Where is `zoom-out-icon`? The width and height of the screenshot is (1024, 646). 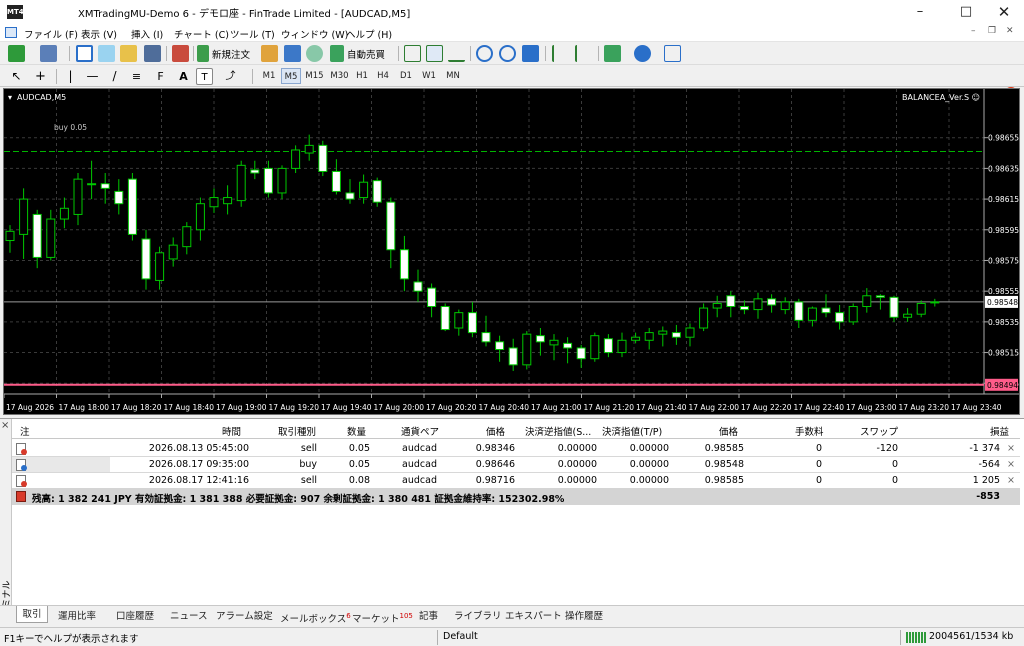
zoom-out-icon is located at coordinates (507, 53).